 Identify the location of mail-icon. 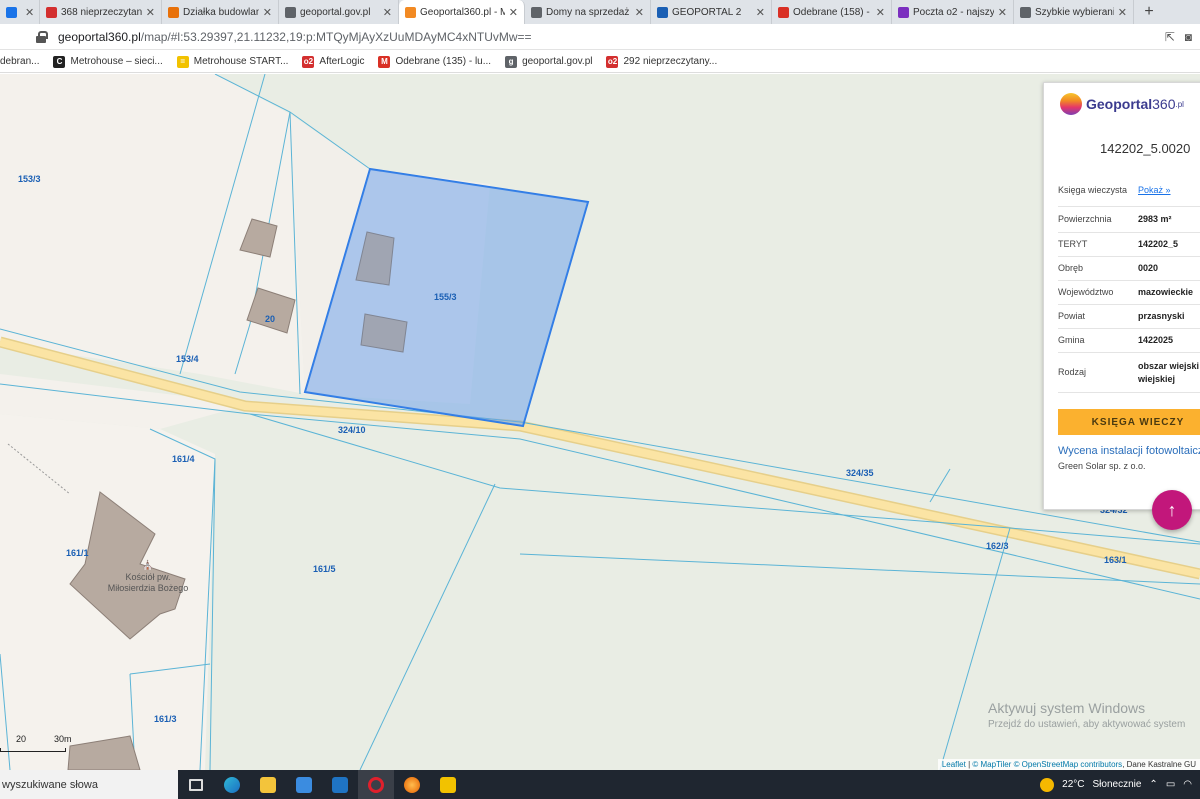
(340, 784).